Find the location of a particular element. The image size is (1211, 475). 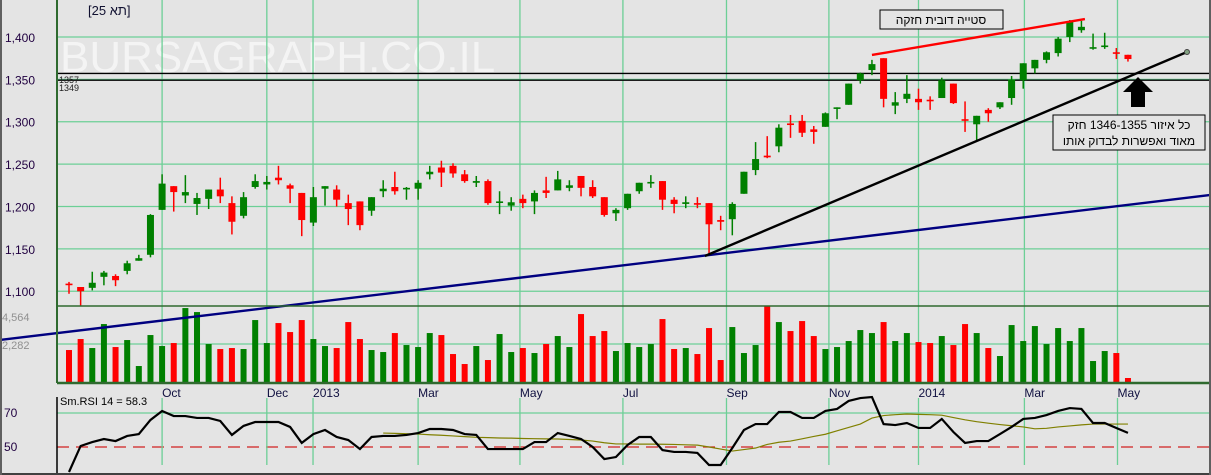

rsi-tick-label: 70 is located at coordinates (11, 413).